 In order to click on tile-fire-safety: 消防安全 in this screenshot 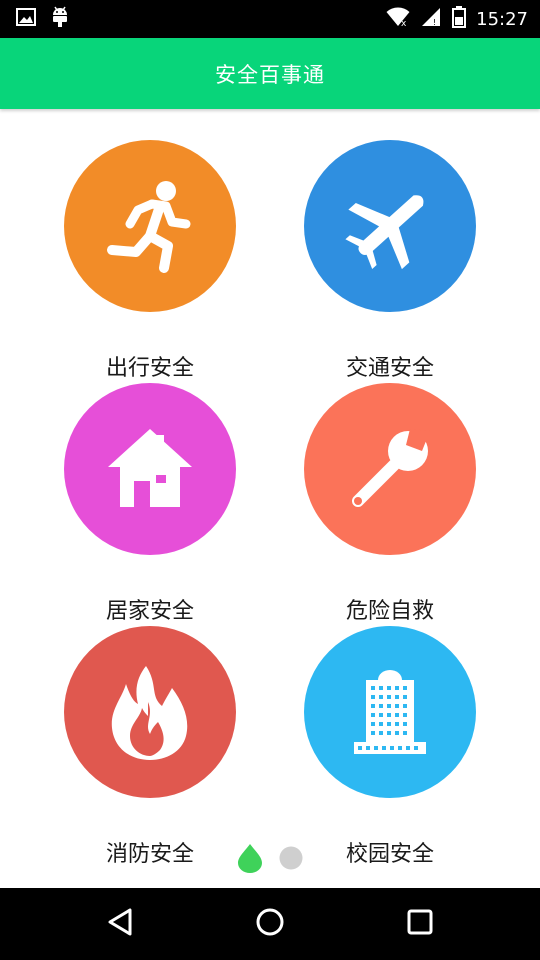, I will do `click(150, 746)`.